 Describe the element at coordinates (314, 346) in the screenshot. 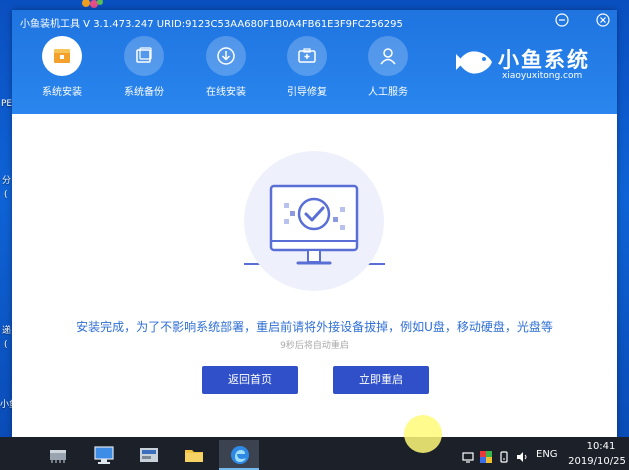

I see `restart-countdown: 9秒后将自动重启` at that location.